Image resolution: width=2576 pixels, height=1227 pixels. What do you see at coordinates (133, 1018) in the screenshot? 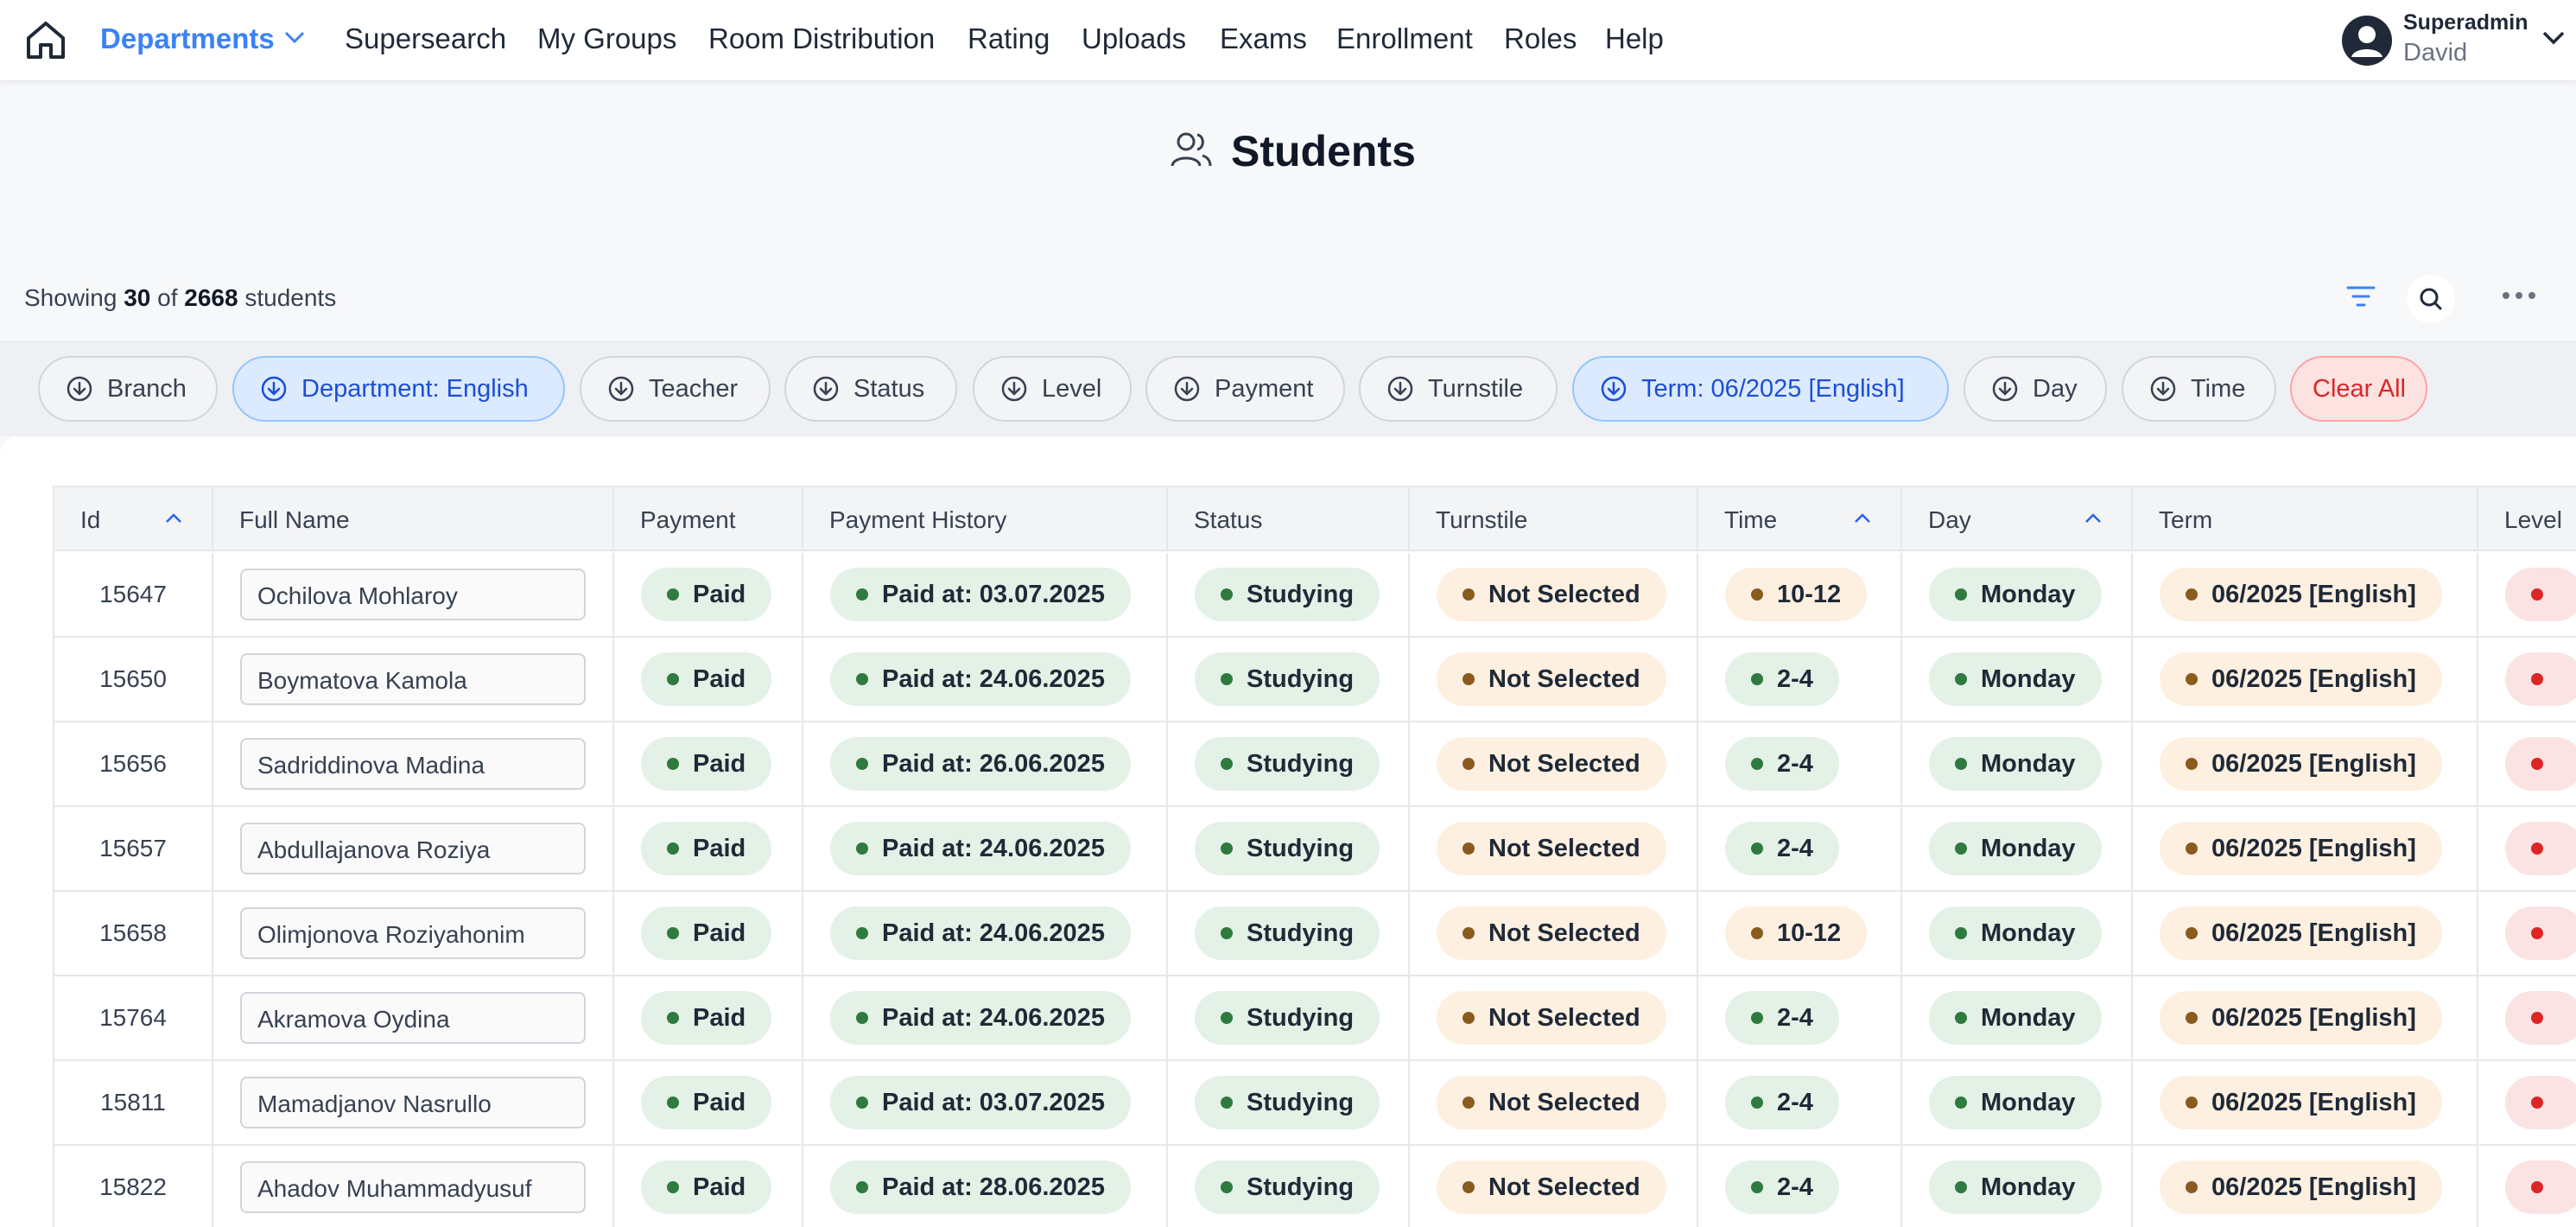
I see `cell-id: 15764` at bounding box center [133, 1018].